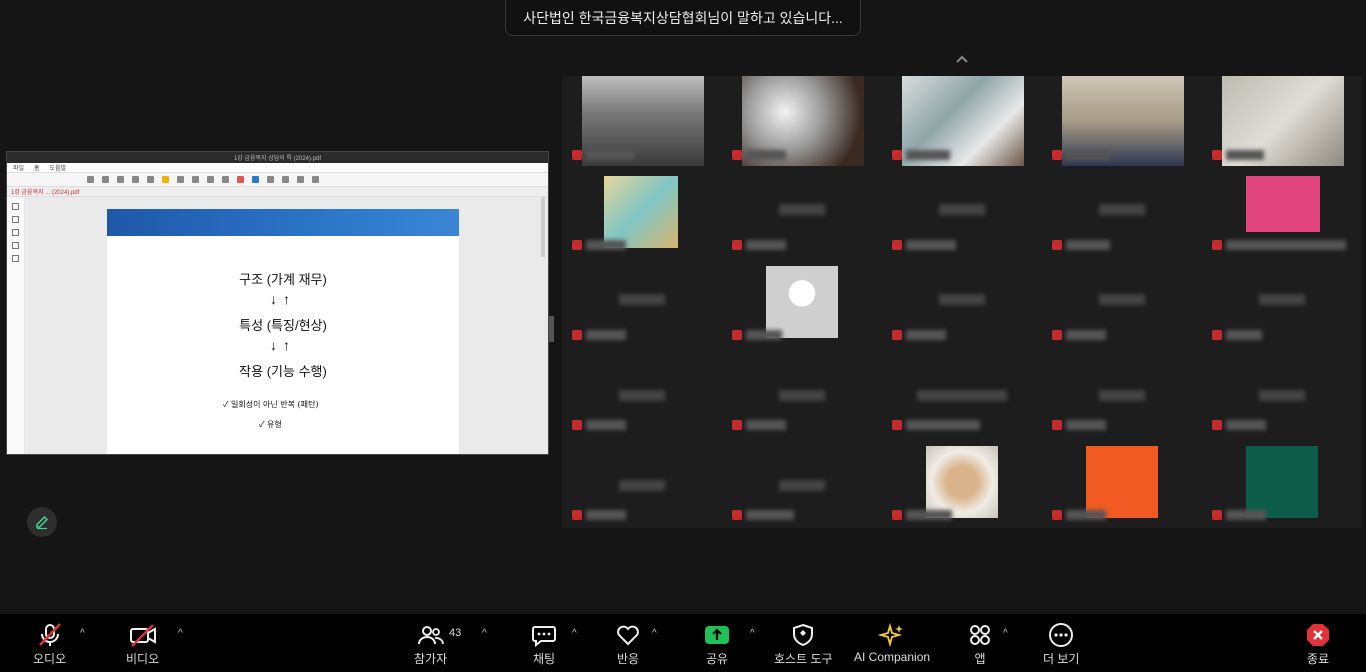  What do you see at coordinates (628, 635) in the screenshot?
I see `heart-icon` at bounding box center [628, 635].